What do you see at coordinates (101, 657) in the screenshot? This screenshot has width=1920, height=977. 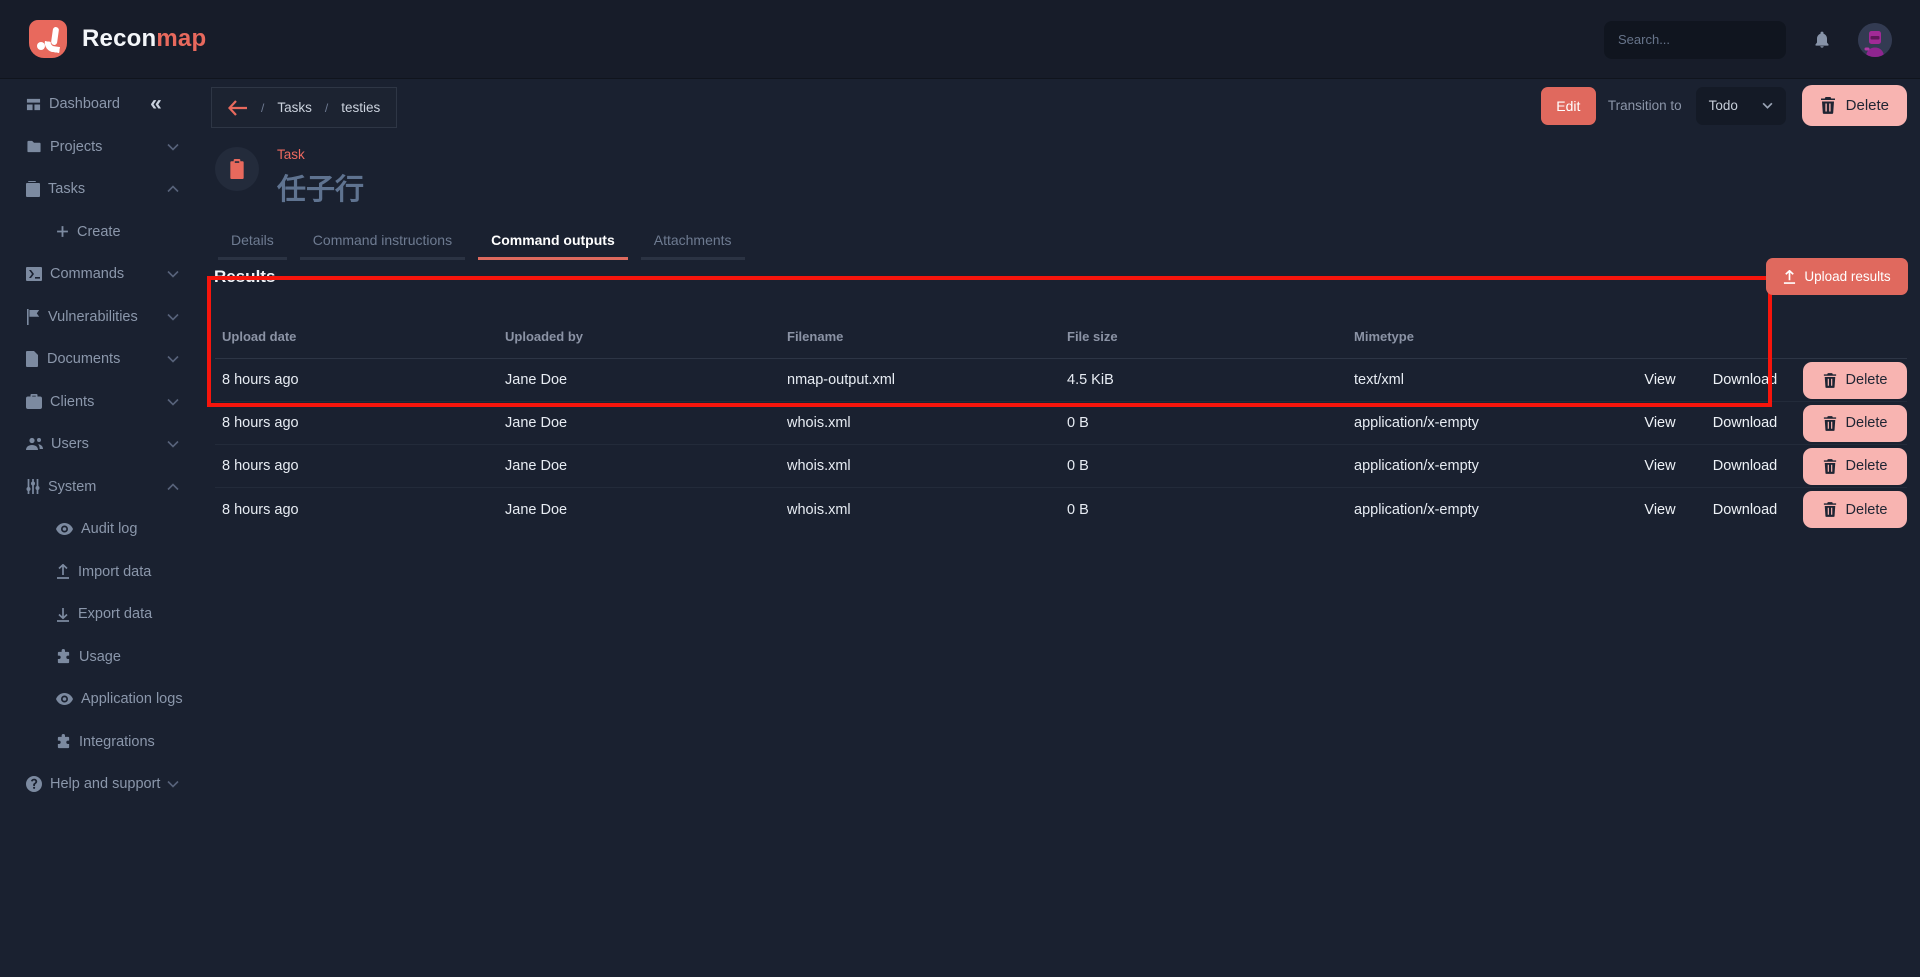 I see `sidebar-item-usage: Usage` at bounding box center [101, 657].